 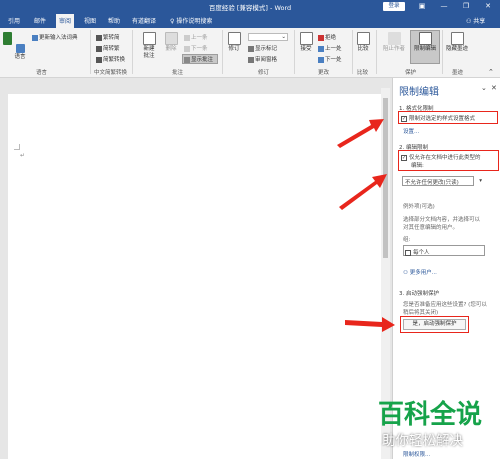 What do you see at coordinates (366, 225) in the screenshot?
I see `annotation-arrows` at bounding box center [366, 225].